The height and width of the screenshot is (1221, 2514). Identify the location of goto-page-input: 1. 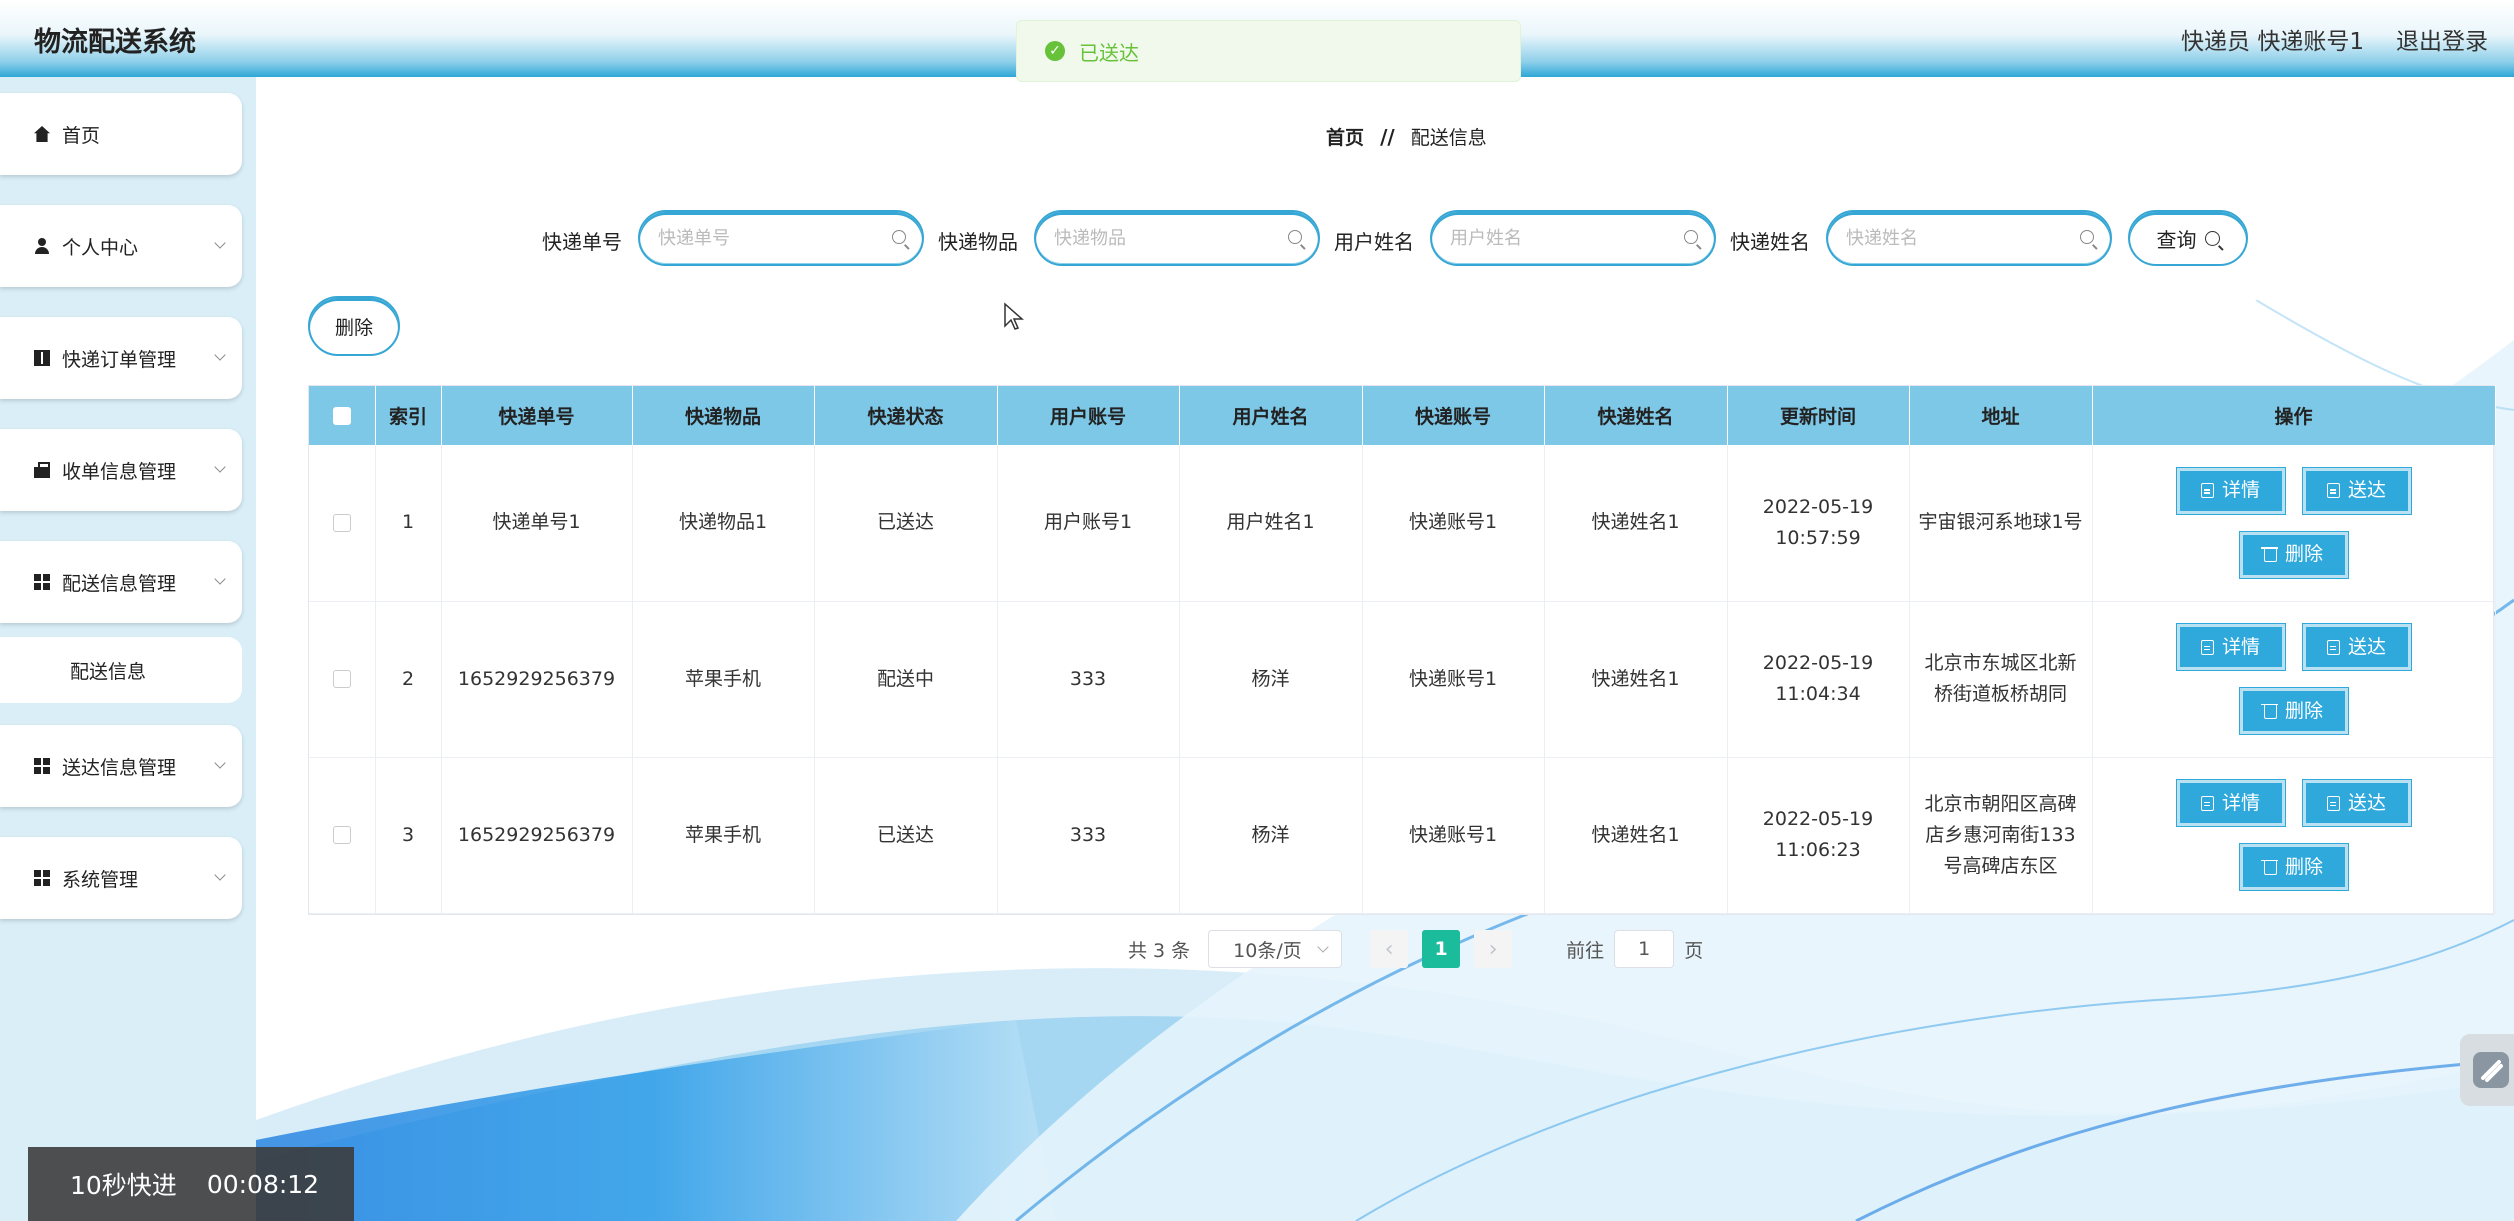
(1644, 949).